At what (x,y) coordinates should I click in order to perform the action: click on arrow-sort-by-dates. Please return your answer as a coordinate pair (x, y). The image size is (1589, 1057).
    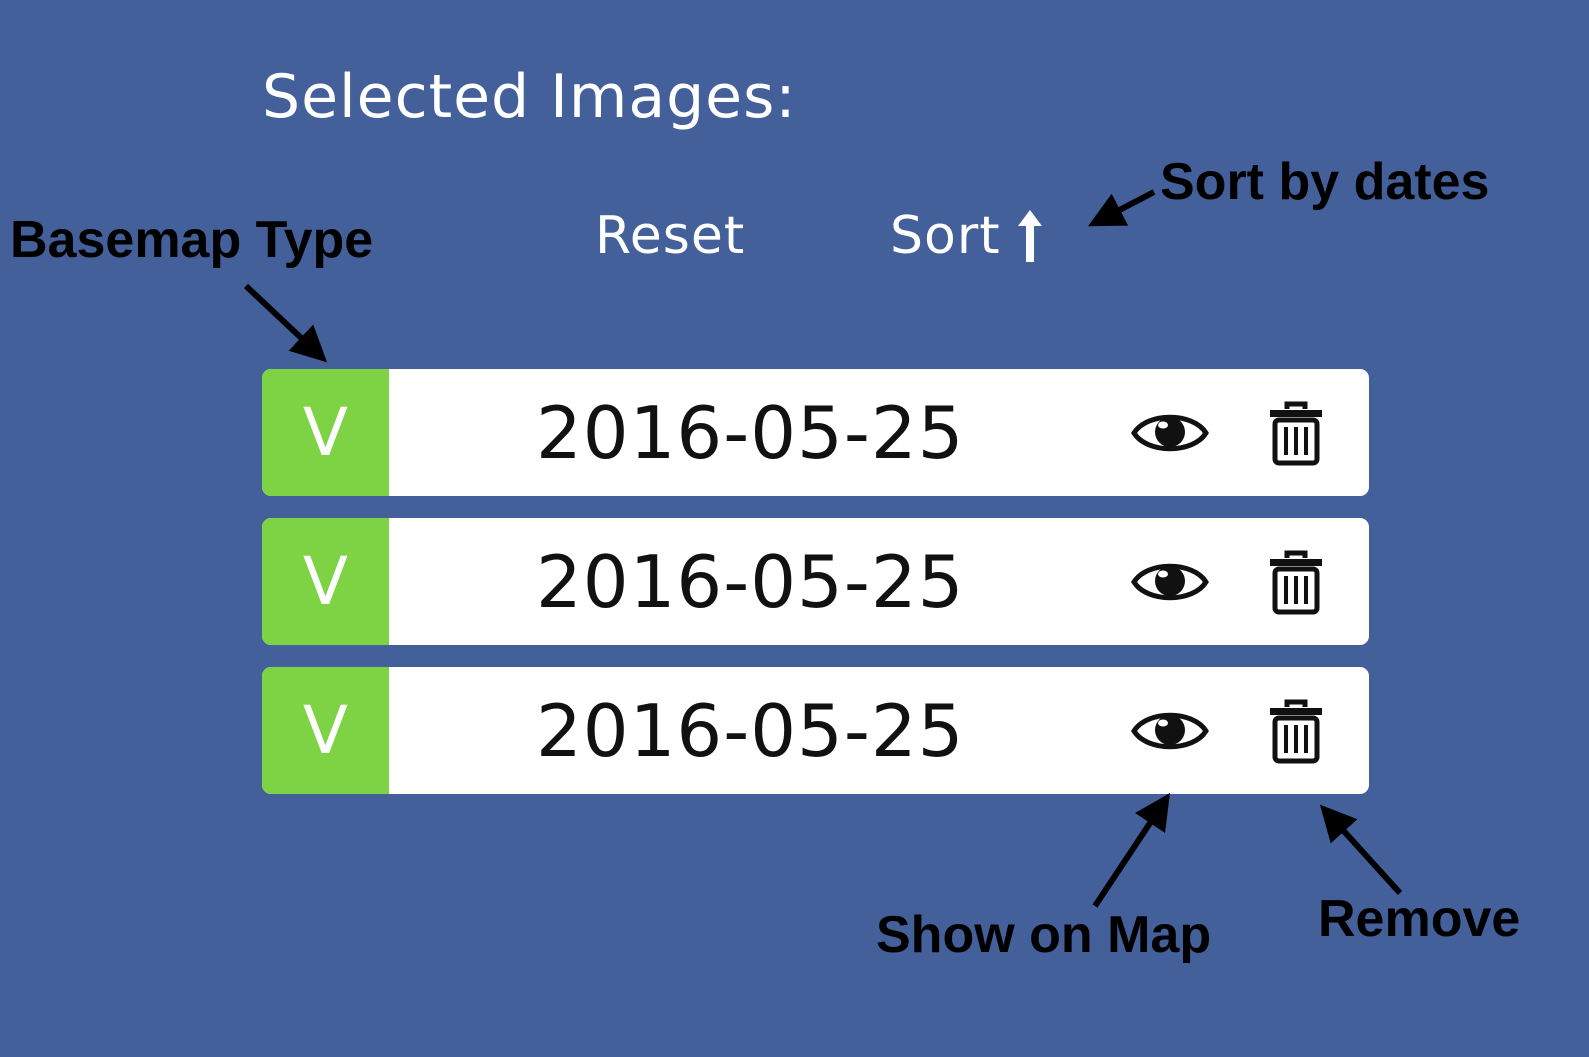
    Looking at the image, I should click on (1122, 208).